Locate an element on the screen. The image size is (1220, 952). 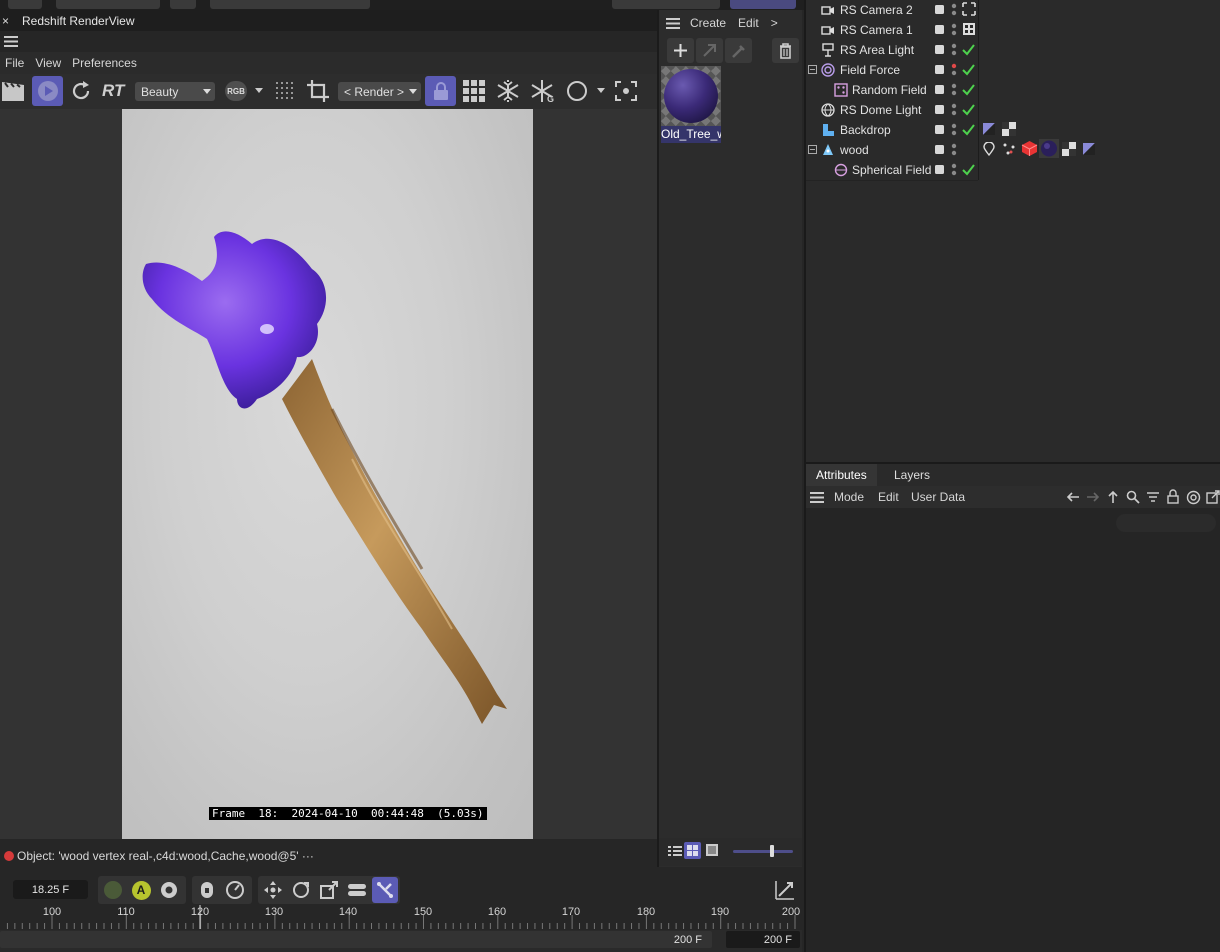
menu-file: File is located at coordinates (14, 63).